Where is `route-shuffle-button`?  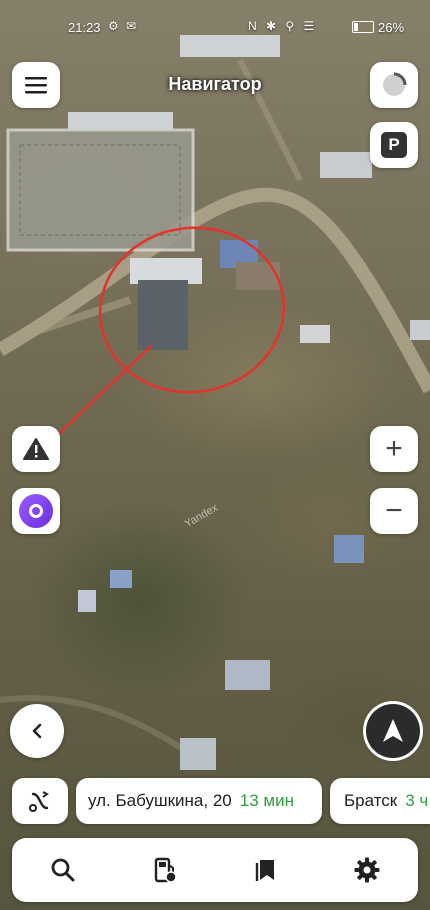
route-shuffle-button is located at coordinates (40, 801).